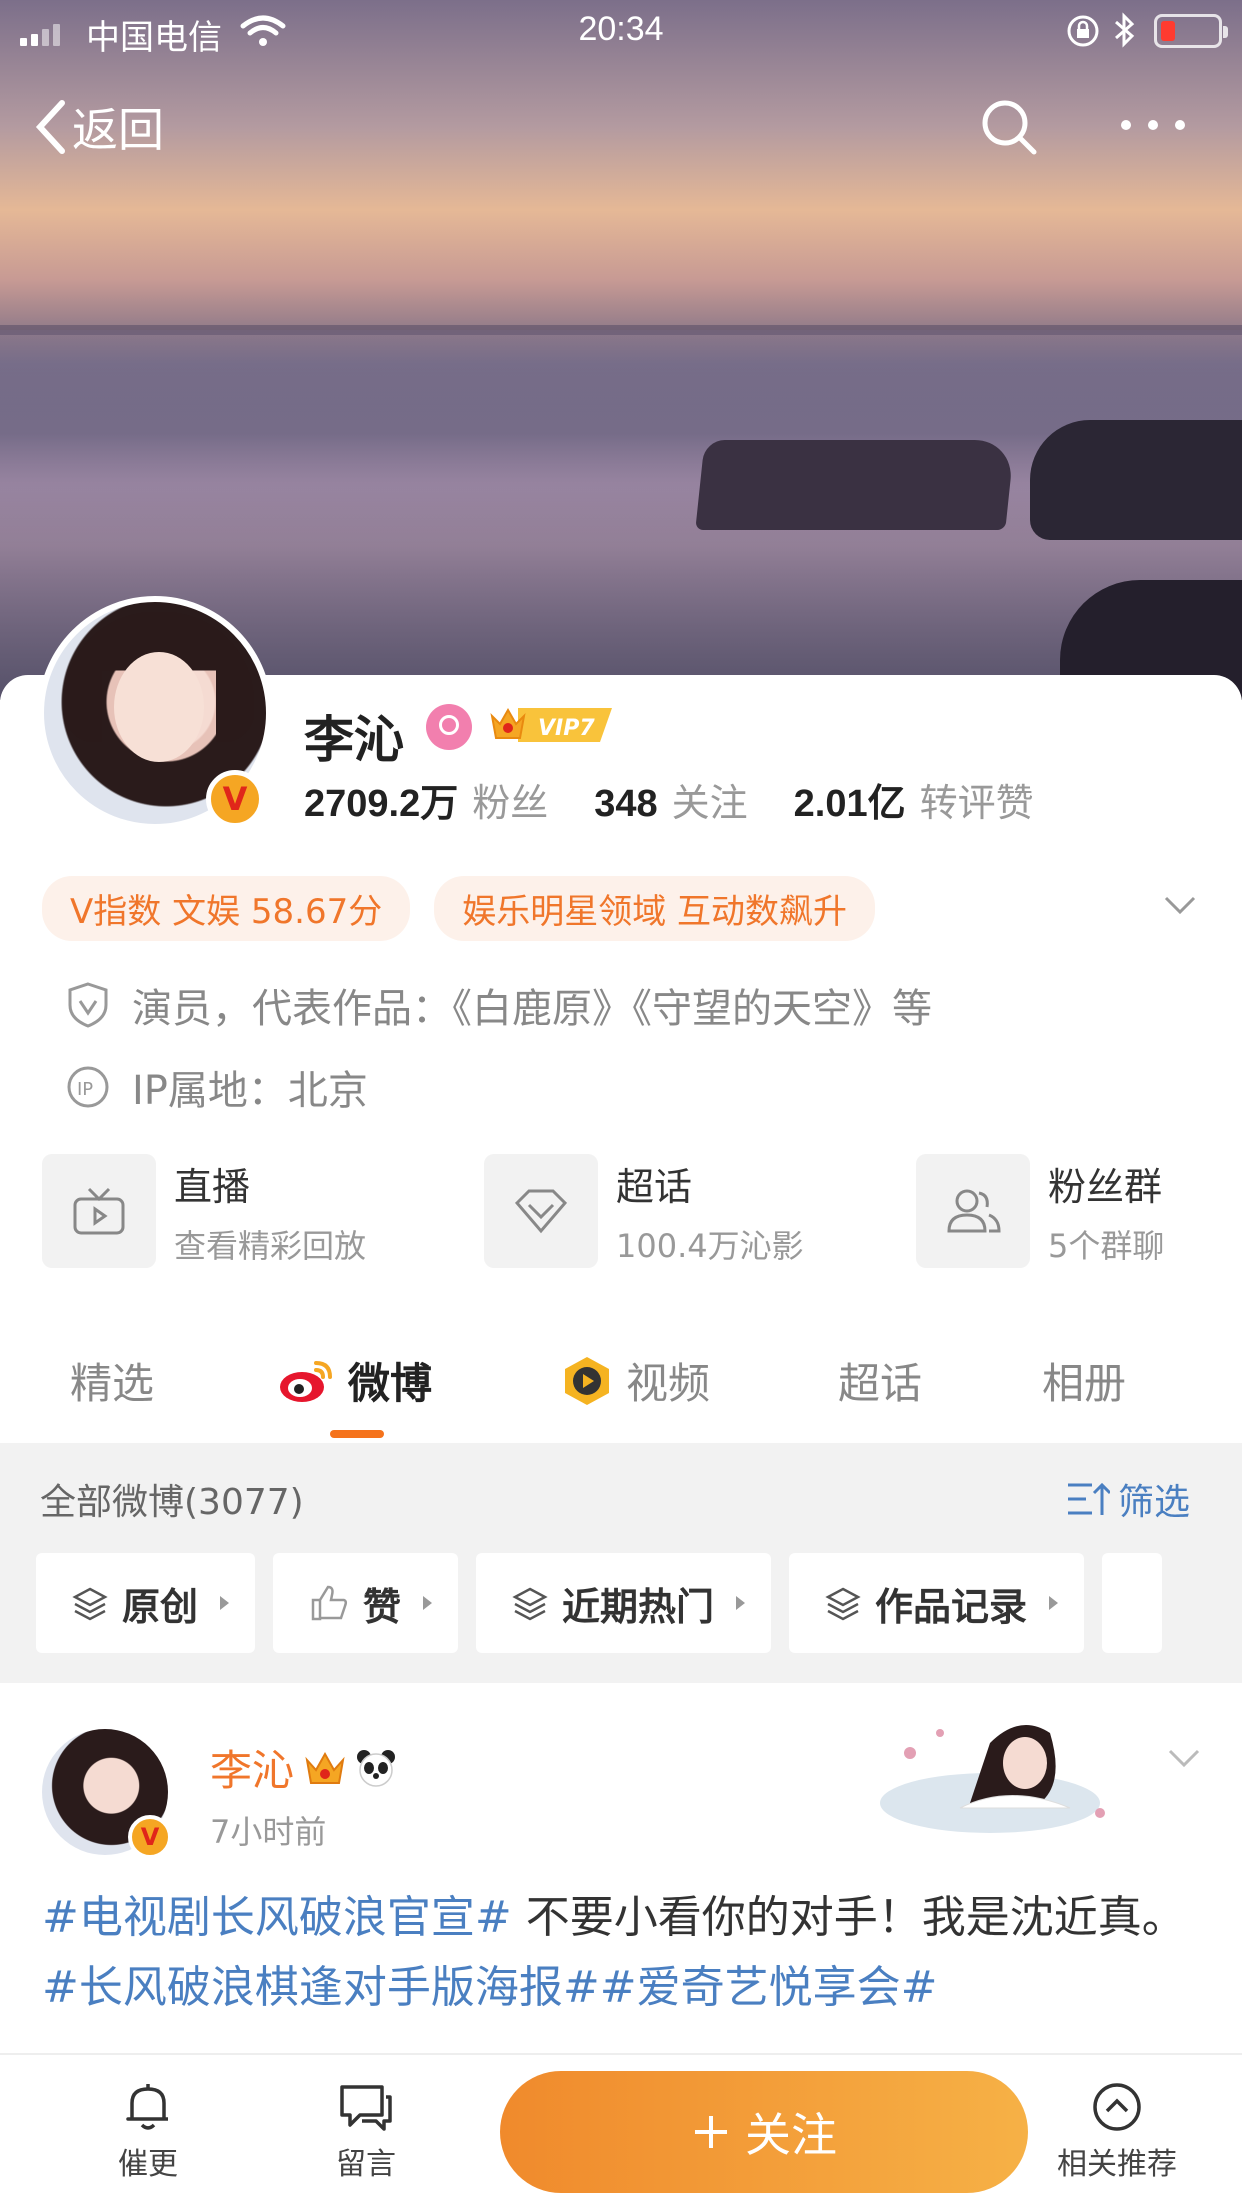 The width and height of the screenshot is (1242, 2208). What do you see at coordinates (914, 799) in the screenshot?
I see `stat-likes: 2.01亿 转评赞` at bounding box center [914, 799].